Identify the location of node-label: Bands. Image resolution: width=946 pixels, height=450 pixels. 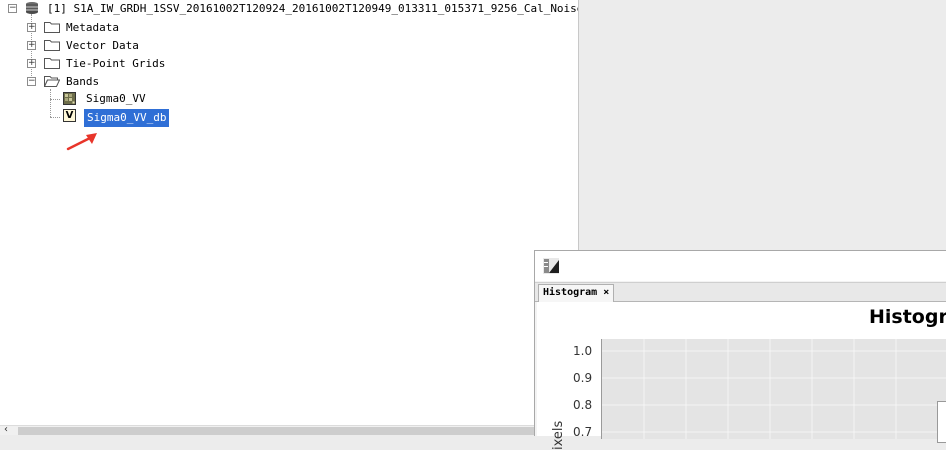
(83, 81).